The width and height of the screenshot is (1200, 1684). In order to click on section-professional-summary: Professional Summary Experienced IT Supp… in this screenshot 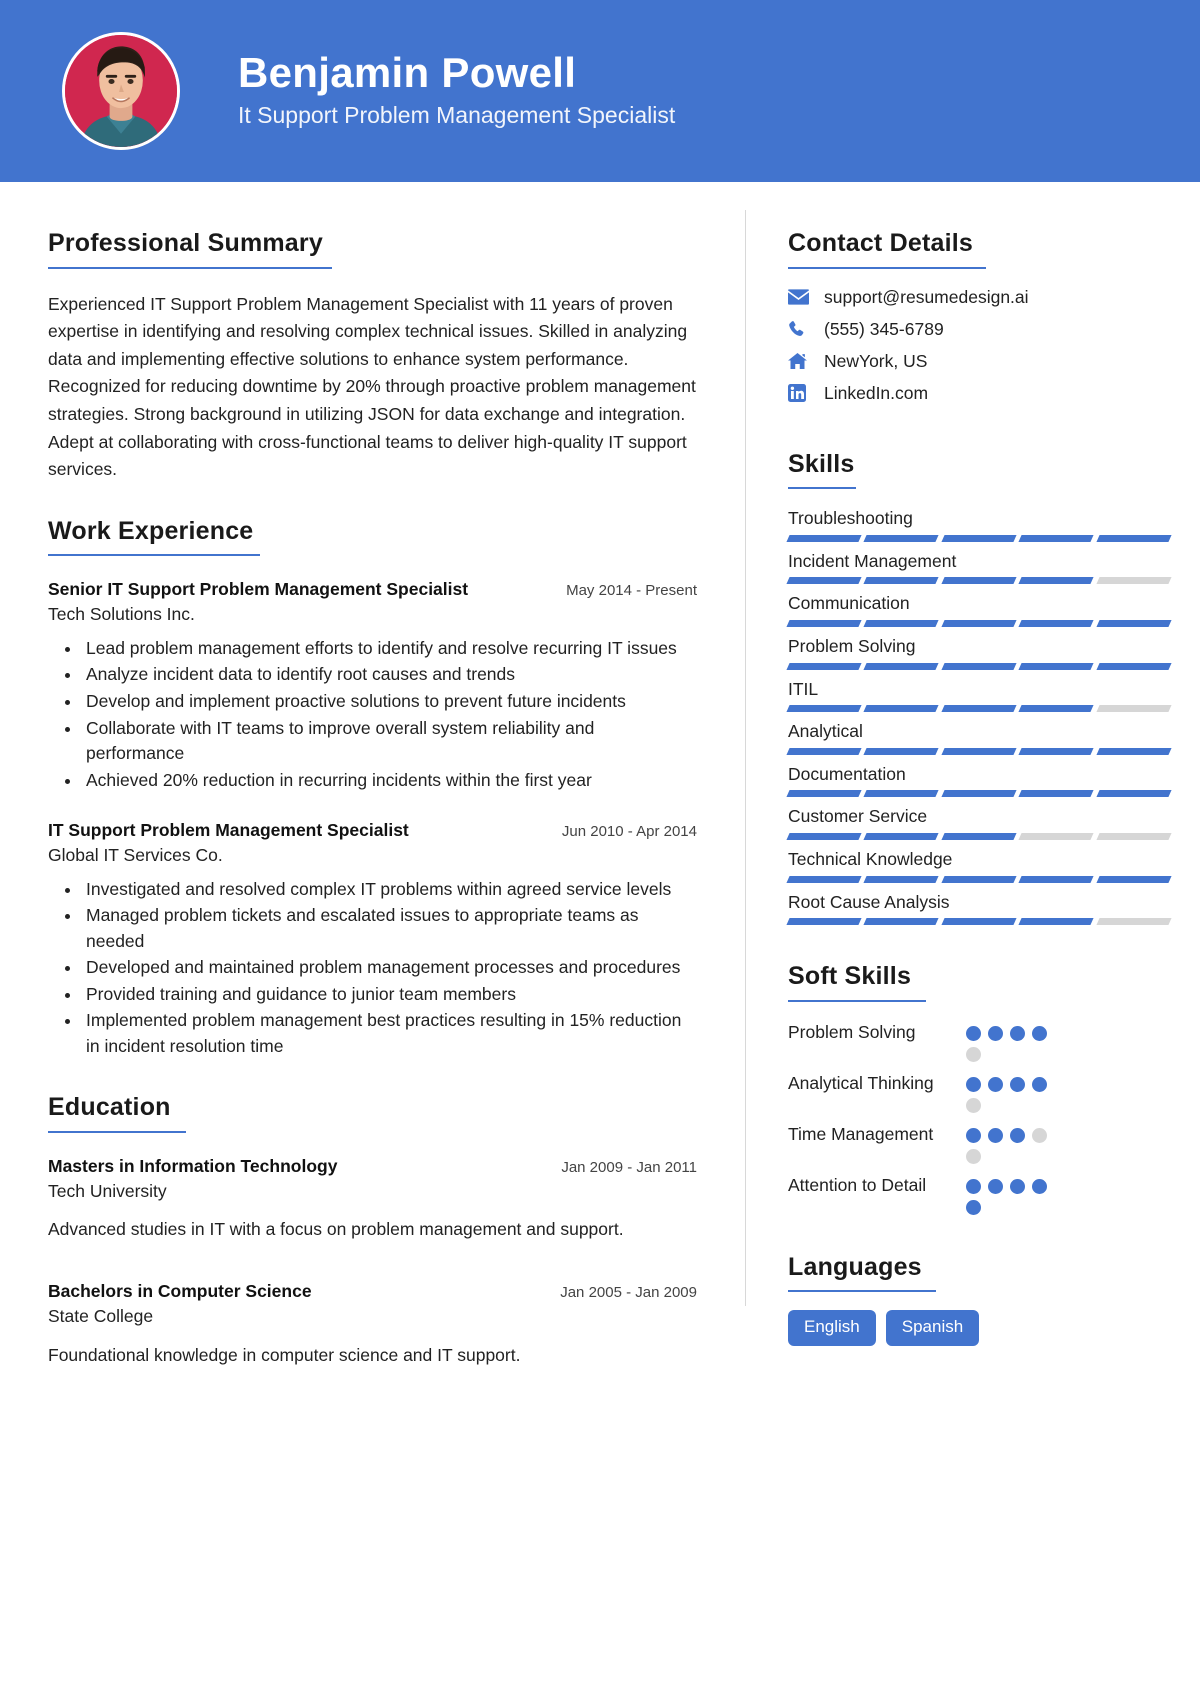, I will do `click(372, 356)`.